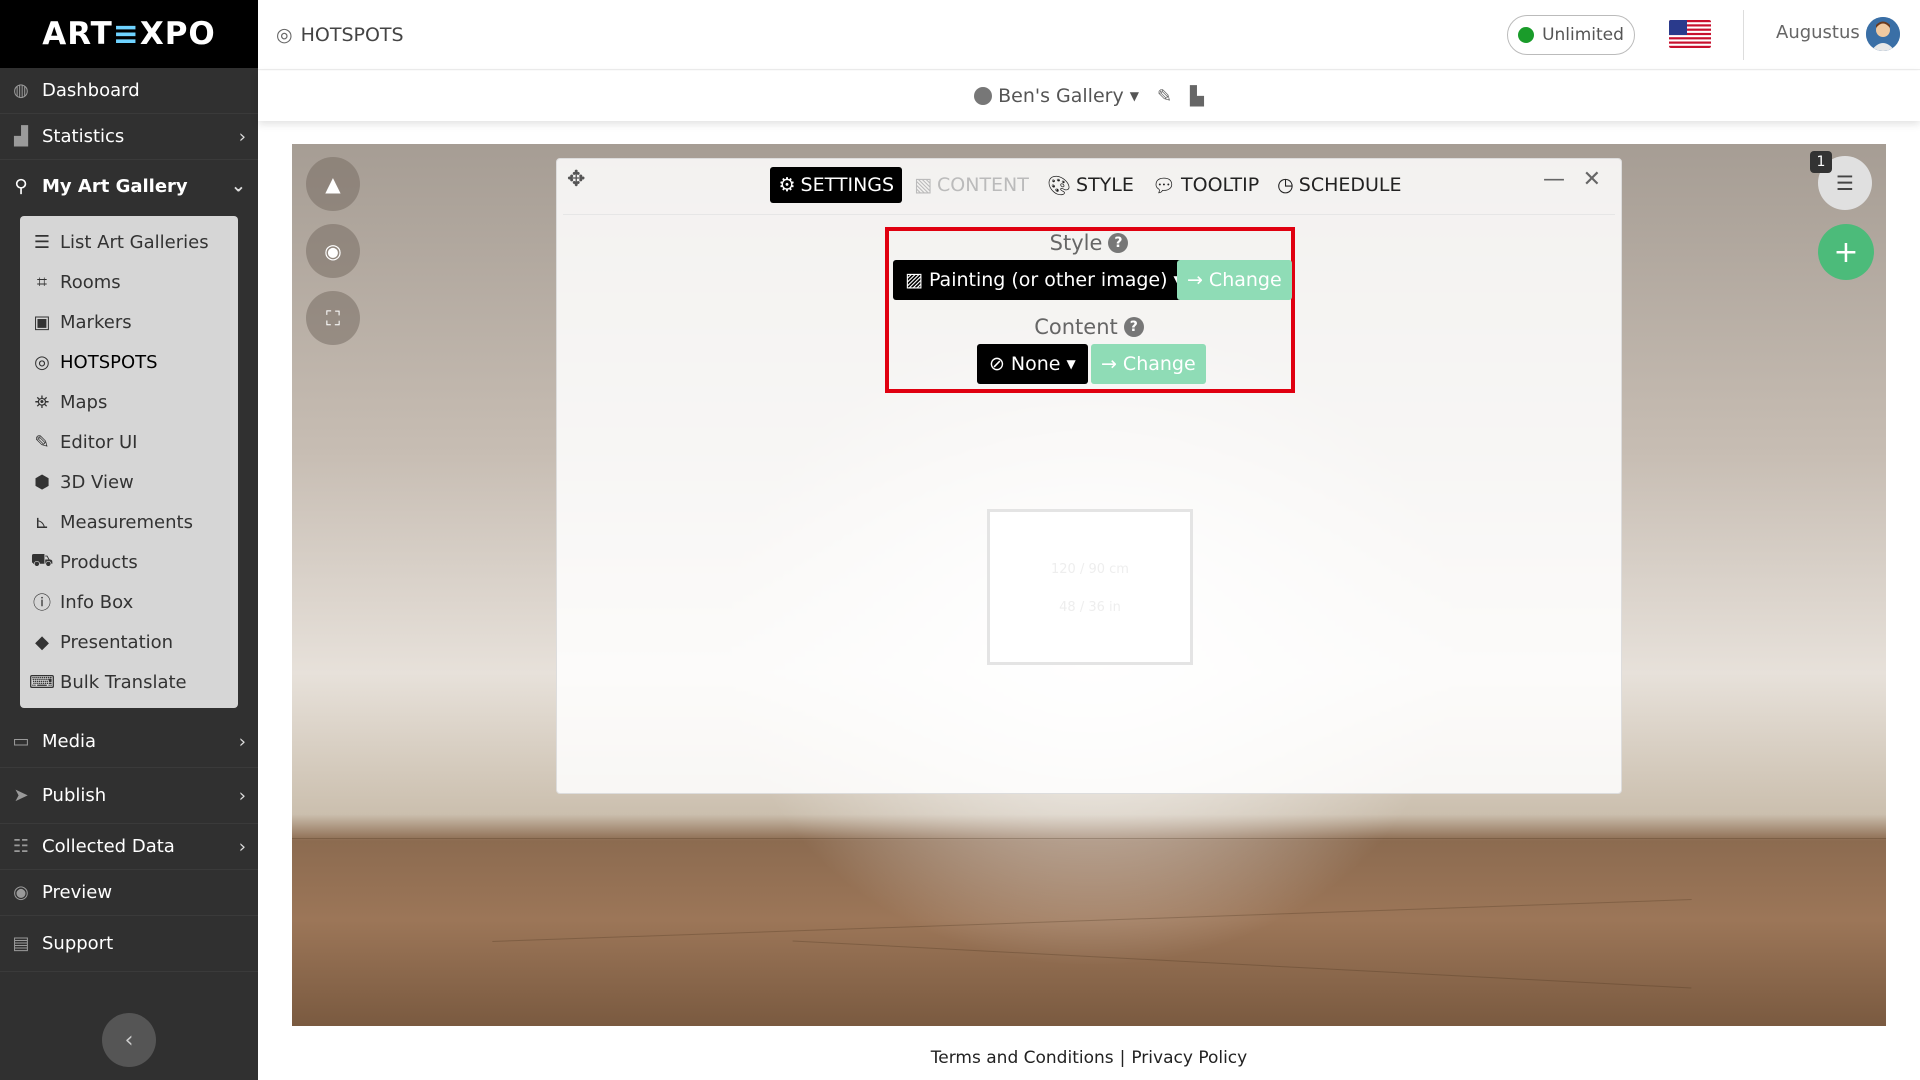 This screenshot has height=1080, width=1920. I want to click on sidebar-item-label: Publish, so click(74, 795).